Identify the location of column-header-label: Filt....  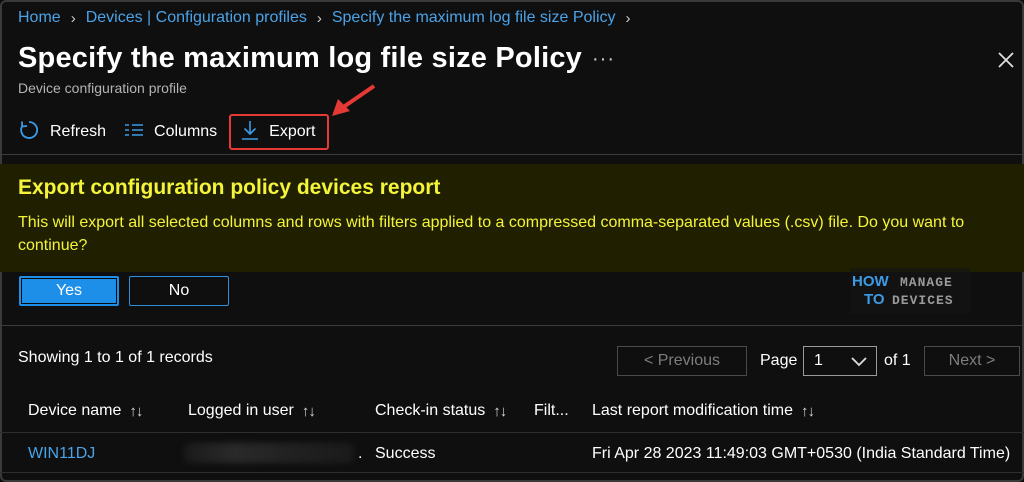
(551, 410).